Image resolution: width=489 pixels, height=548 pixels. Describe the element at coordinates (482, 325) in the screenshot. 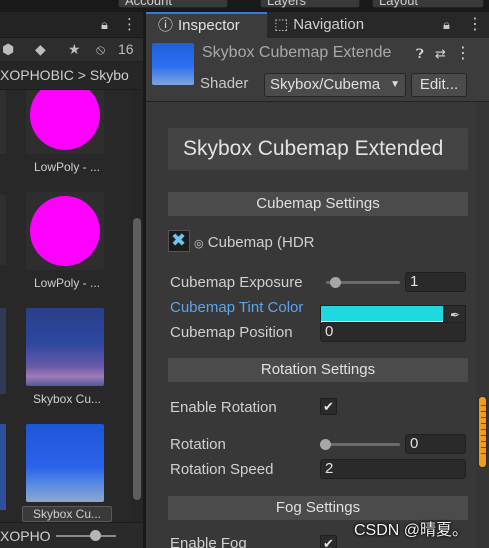

I see `inspector-scrollbar` at that location.